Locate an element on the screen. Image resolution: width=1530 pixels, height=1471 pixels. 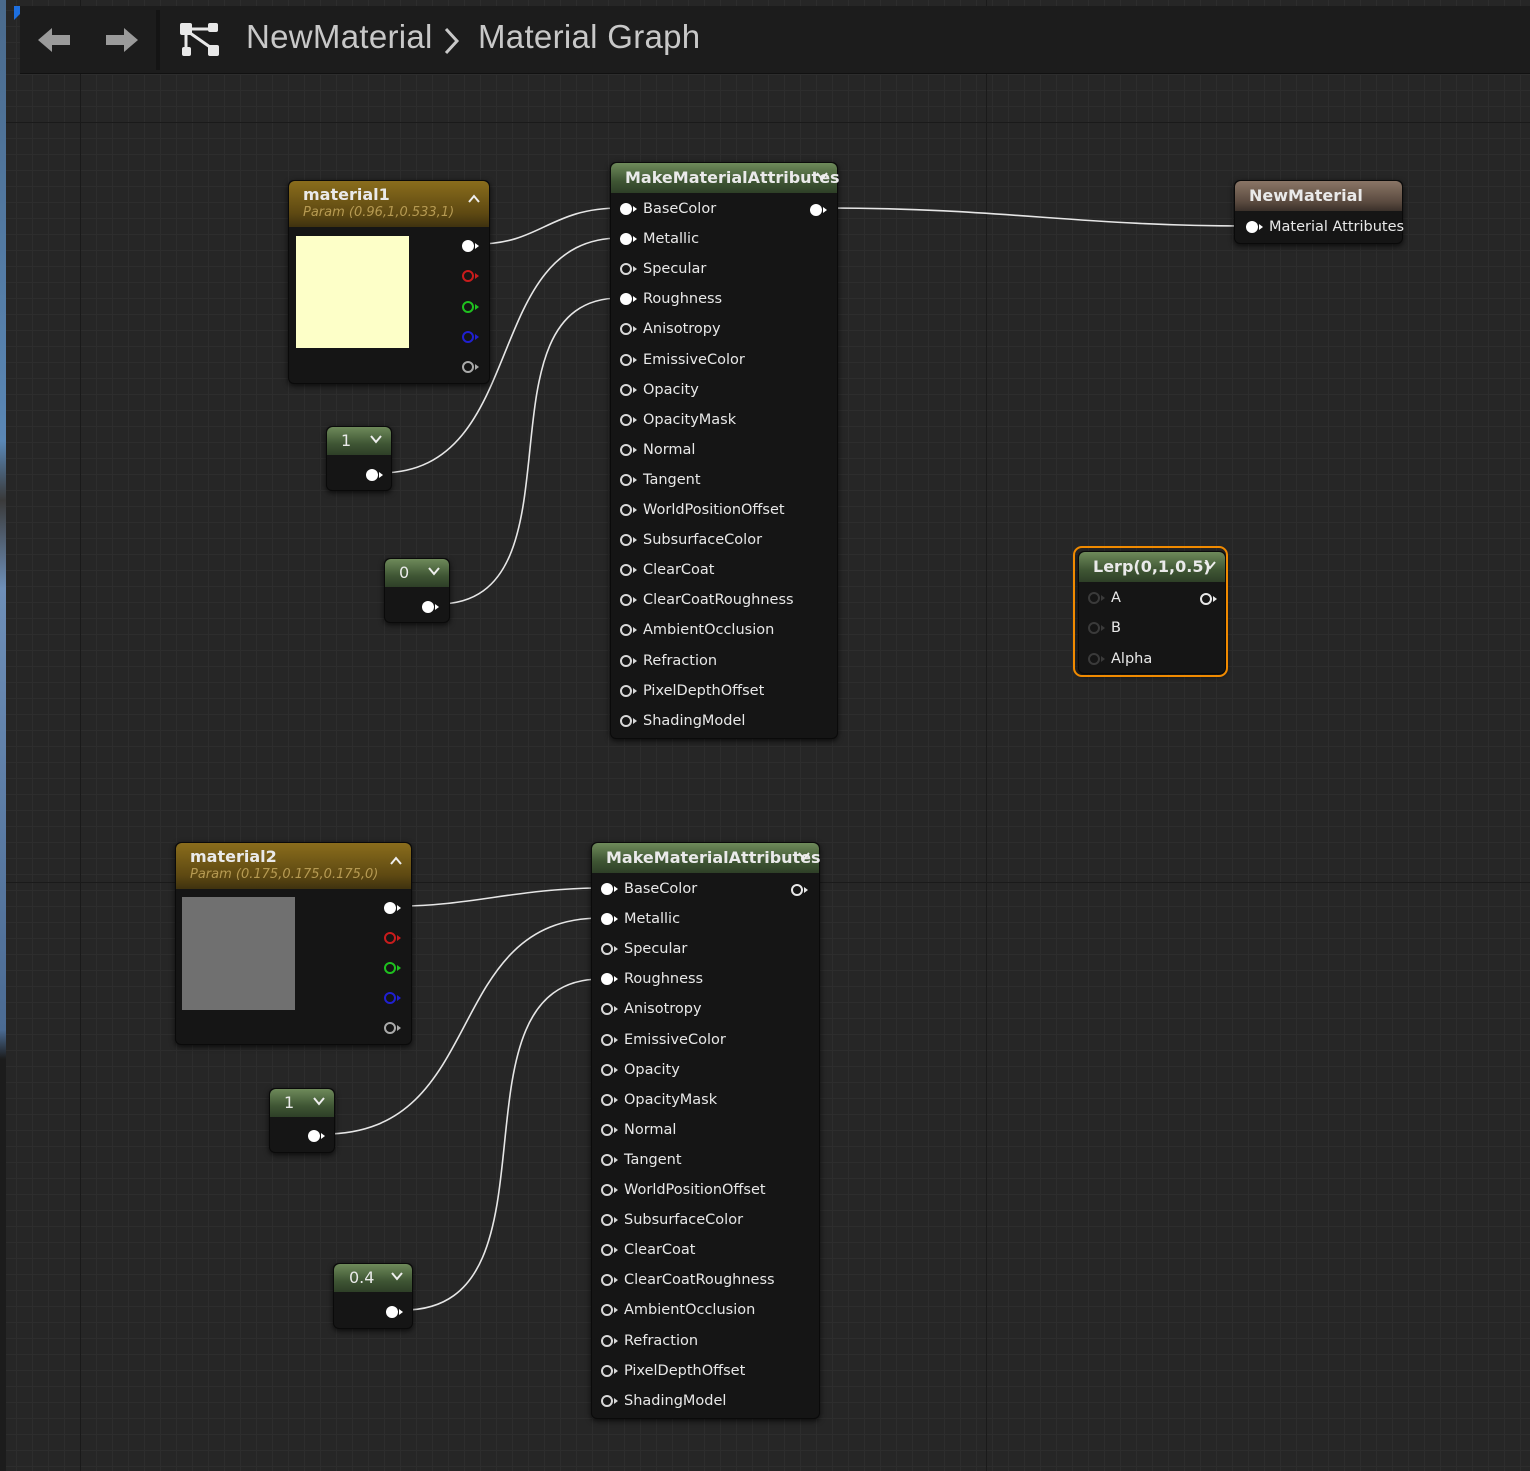
lerp-pin-b: B is located at coordinates (1104, 628).